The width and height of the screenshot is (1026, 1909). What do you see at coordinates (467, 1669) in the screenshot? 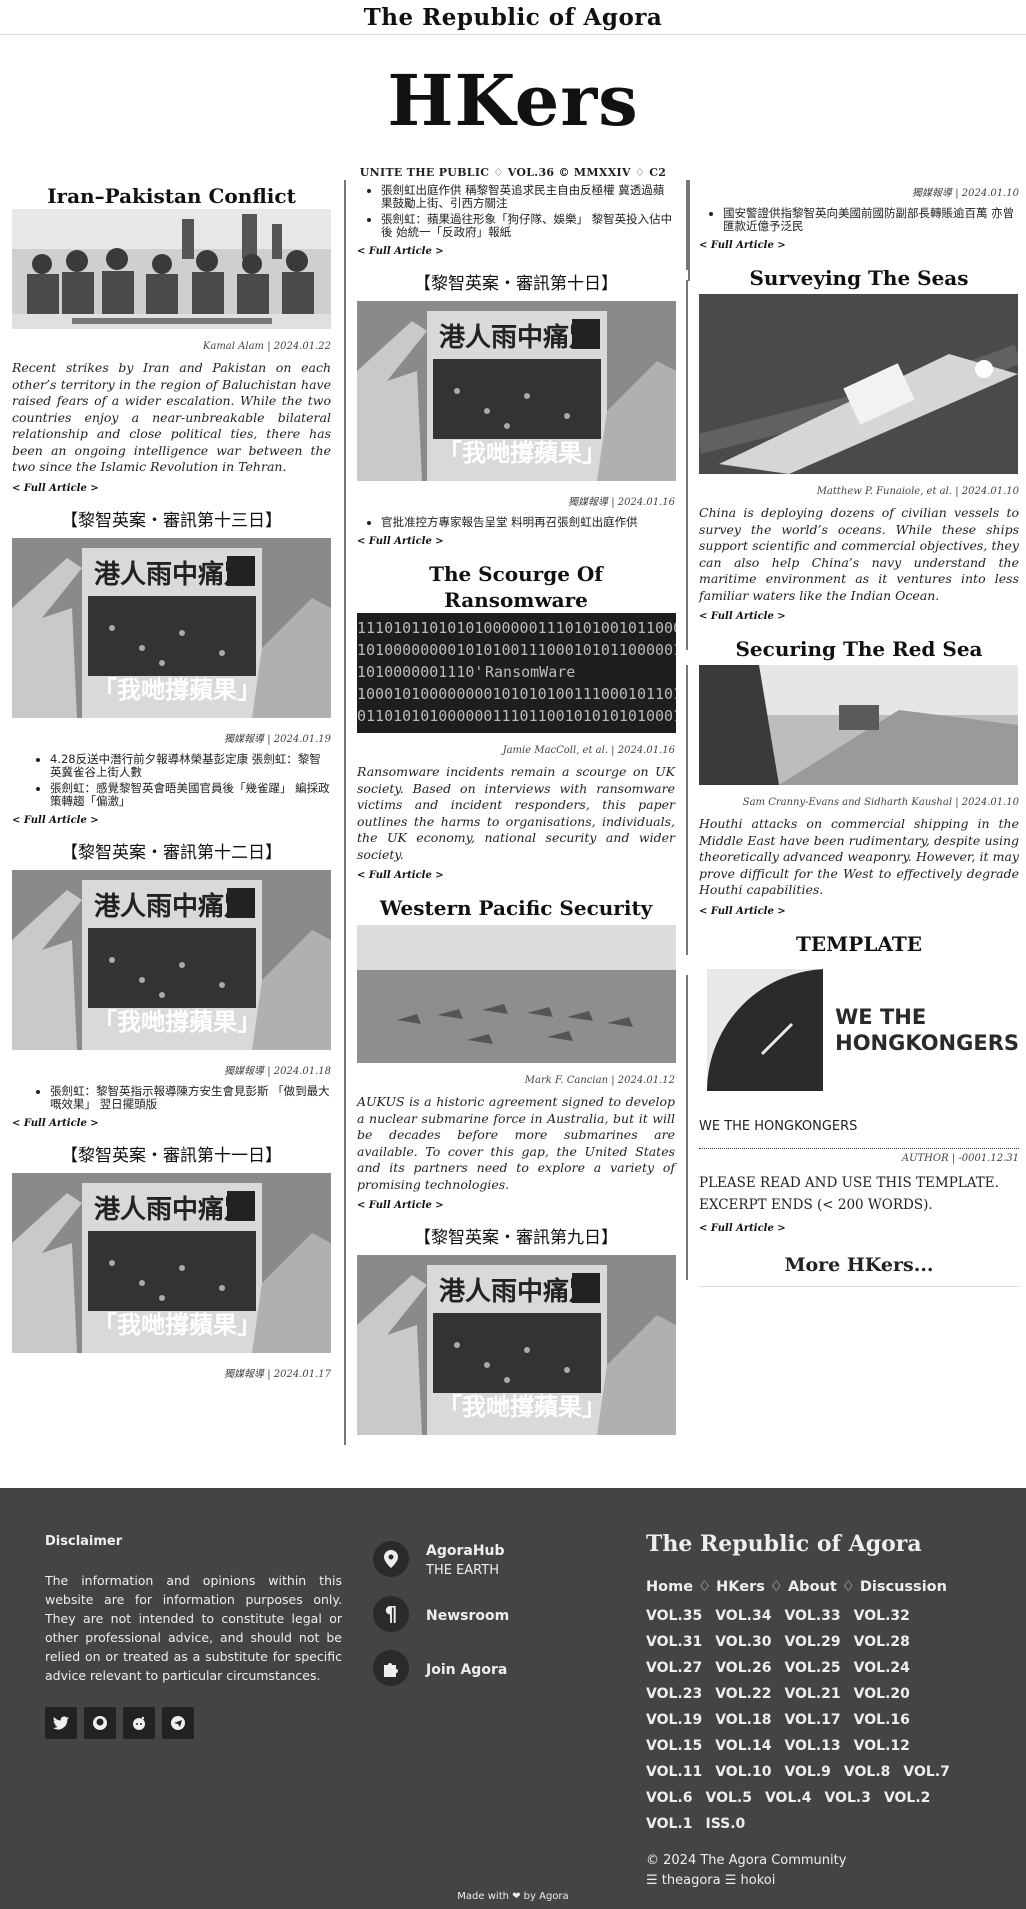
I see `footer-link-label: Join Agora` at bounding box center [467, 1669].